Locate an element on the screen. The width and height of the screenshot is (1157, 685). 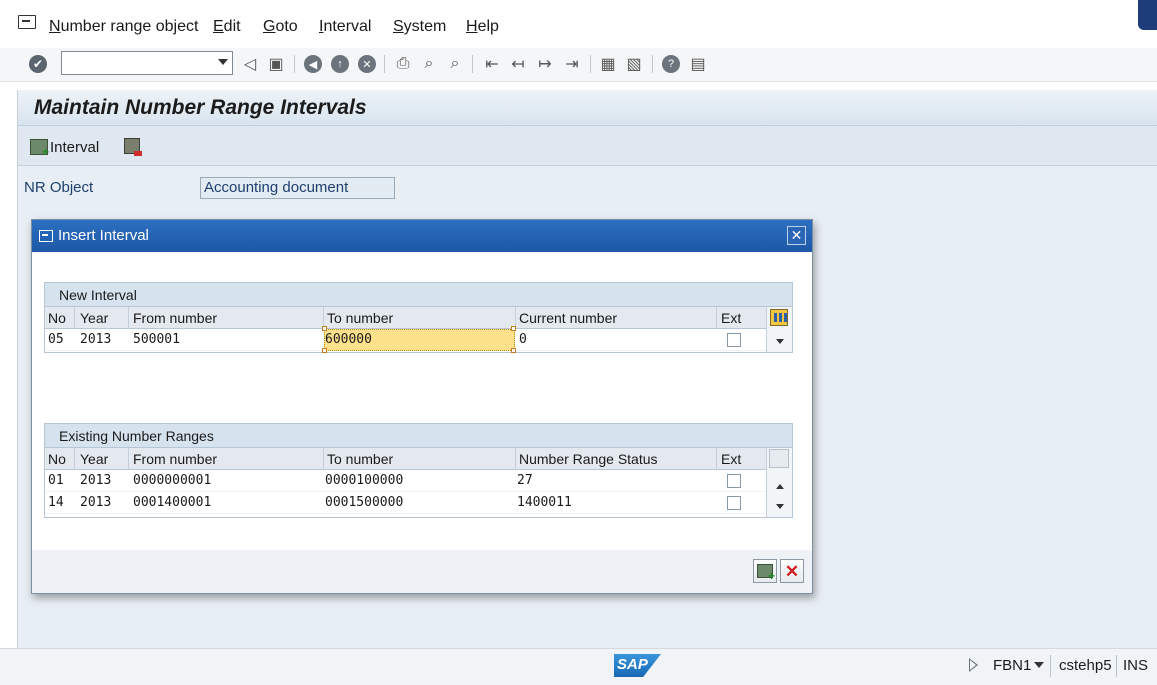
cell-no: 14 is located at coordinates (56, 502).